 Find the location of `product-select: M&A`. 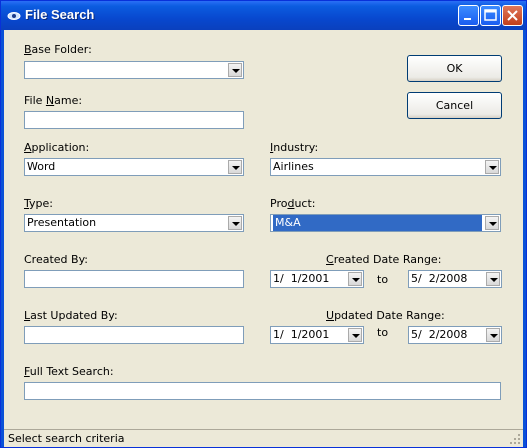

product-select: M&A is located at coordinates (385, 223).